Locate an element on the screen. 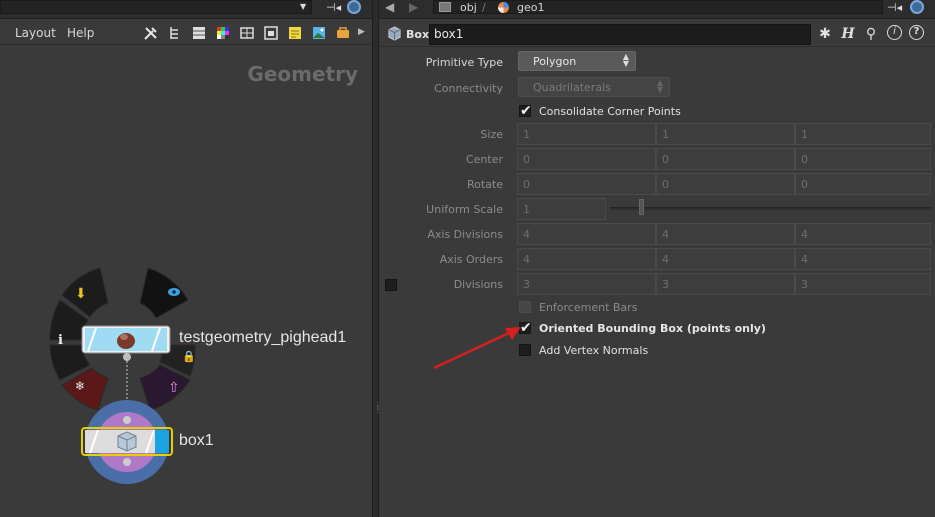 Image resolution: width=935 pixels, height=517 pixels. label-rotate: Rotate is located at coordinates (484, 184).